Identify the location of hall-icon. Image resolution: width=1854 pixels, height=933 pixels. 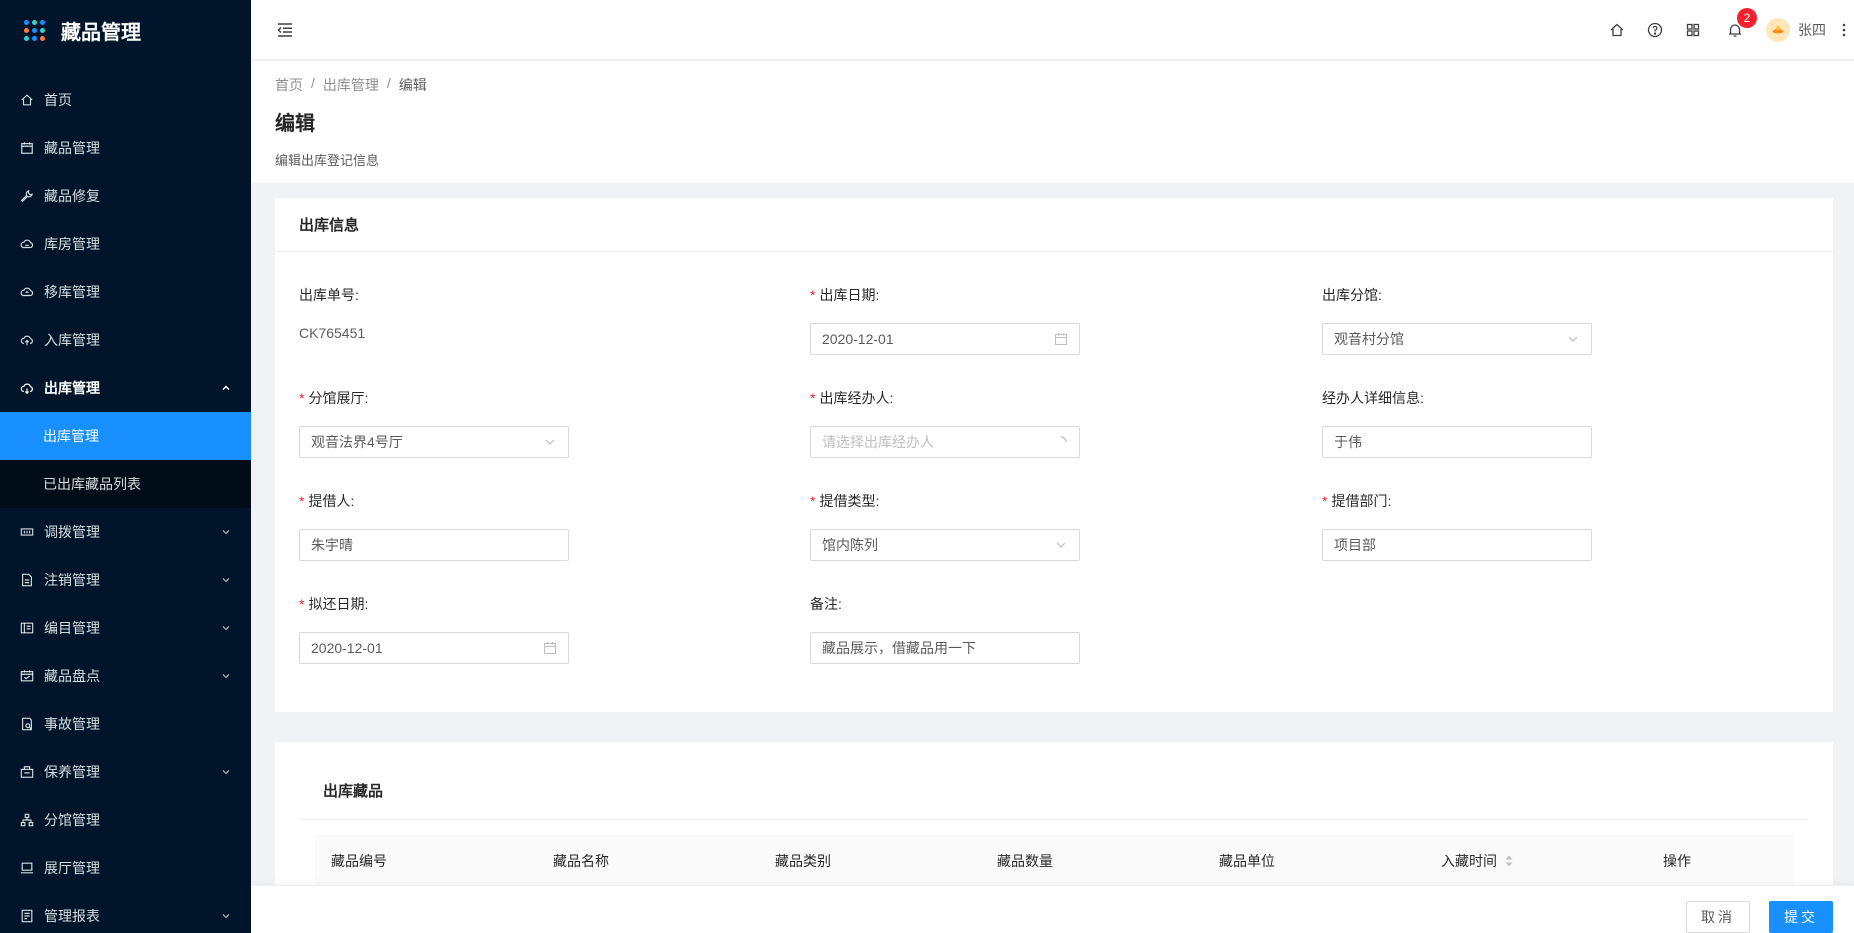
(27, 868).